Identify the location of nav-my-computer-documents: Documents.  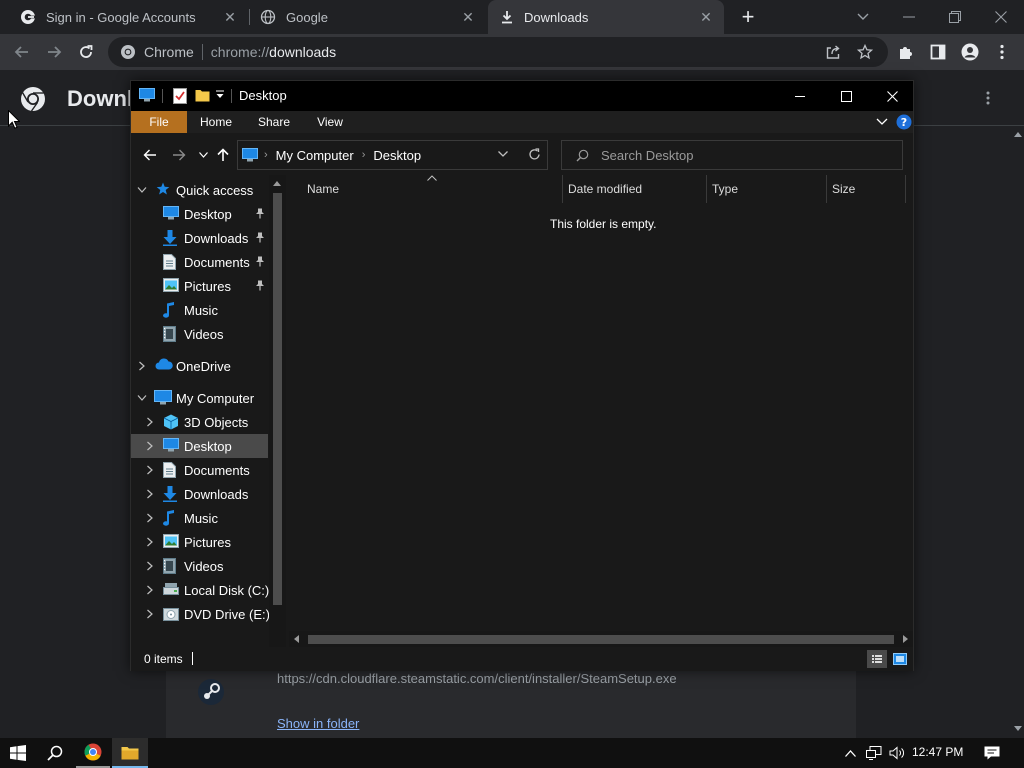
(208, 470).